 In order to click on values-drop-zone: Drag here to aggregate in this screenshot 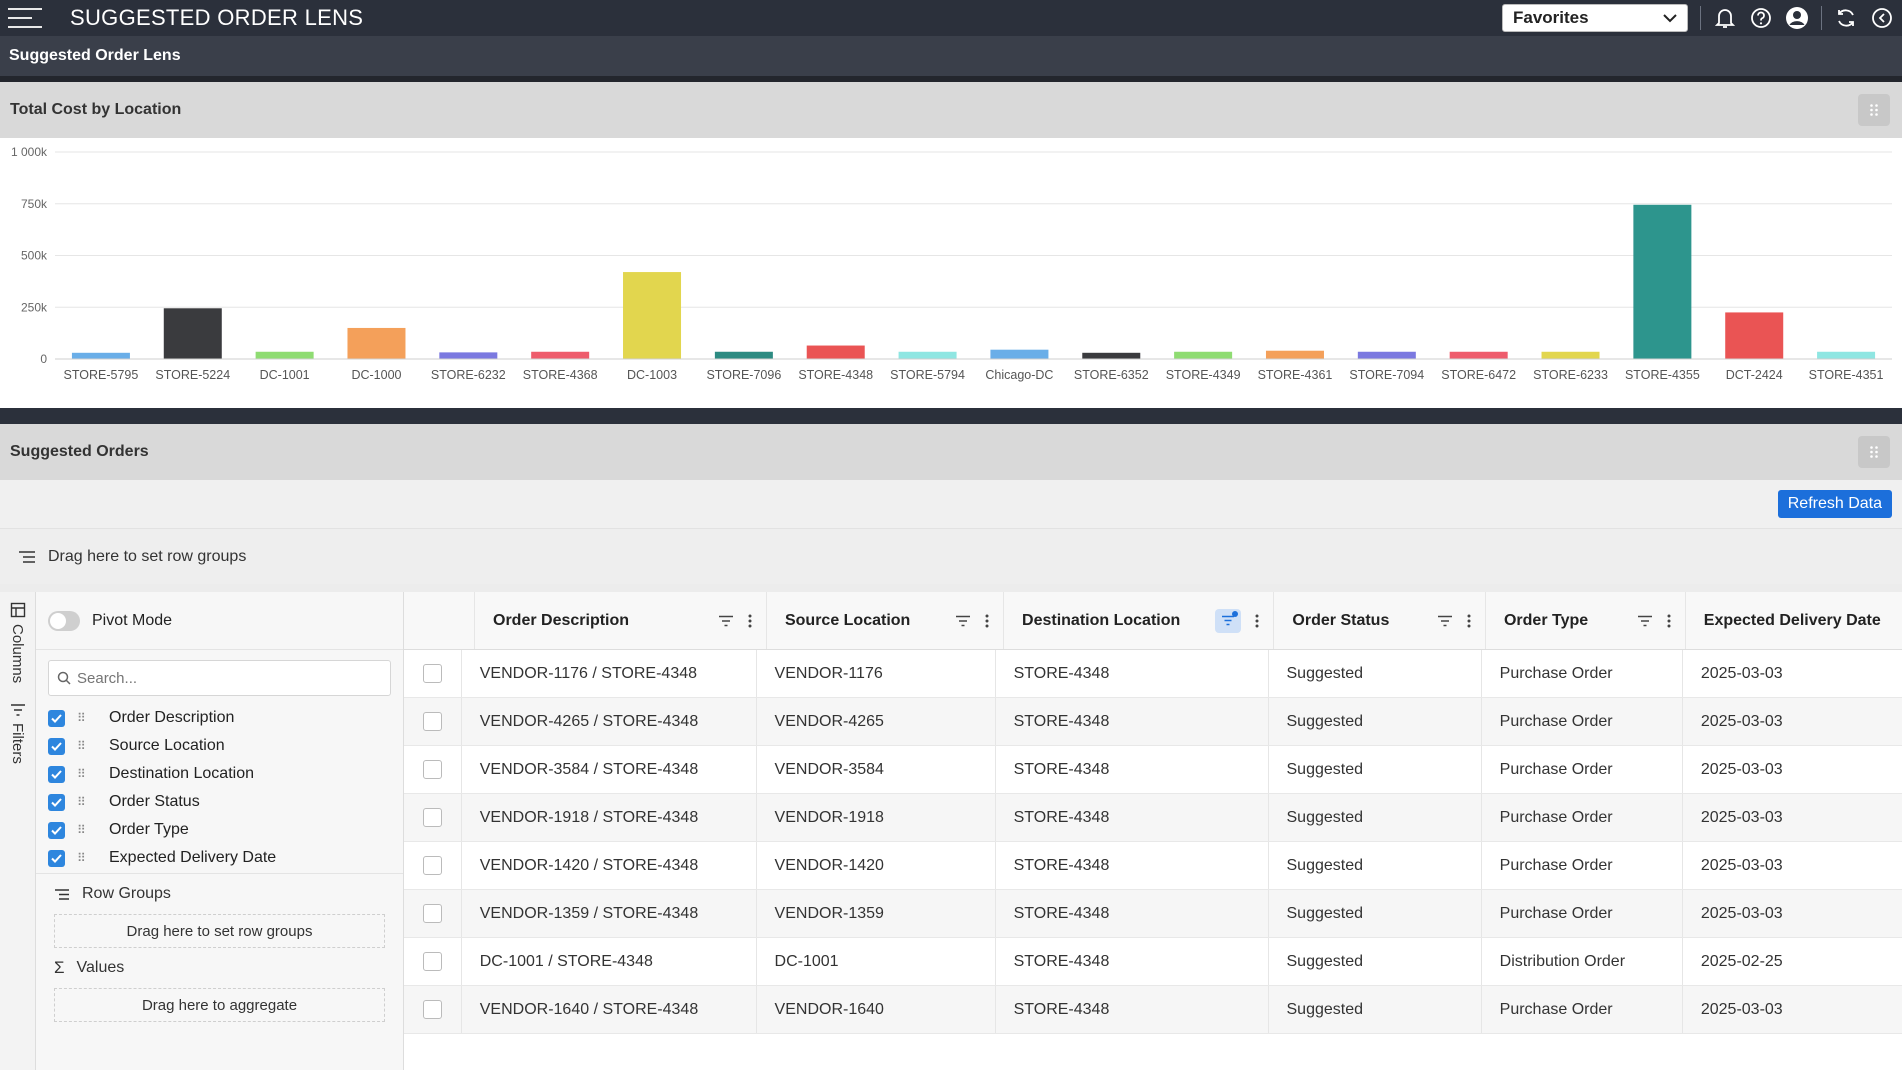, I will do `click(219, 1005)`.